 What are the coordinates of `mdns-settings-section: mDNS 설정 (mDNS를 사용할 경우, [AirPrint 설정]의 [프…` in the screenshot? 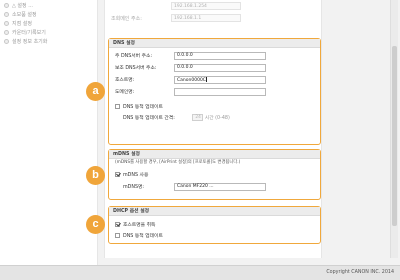 It's located at (214, 174).